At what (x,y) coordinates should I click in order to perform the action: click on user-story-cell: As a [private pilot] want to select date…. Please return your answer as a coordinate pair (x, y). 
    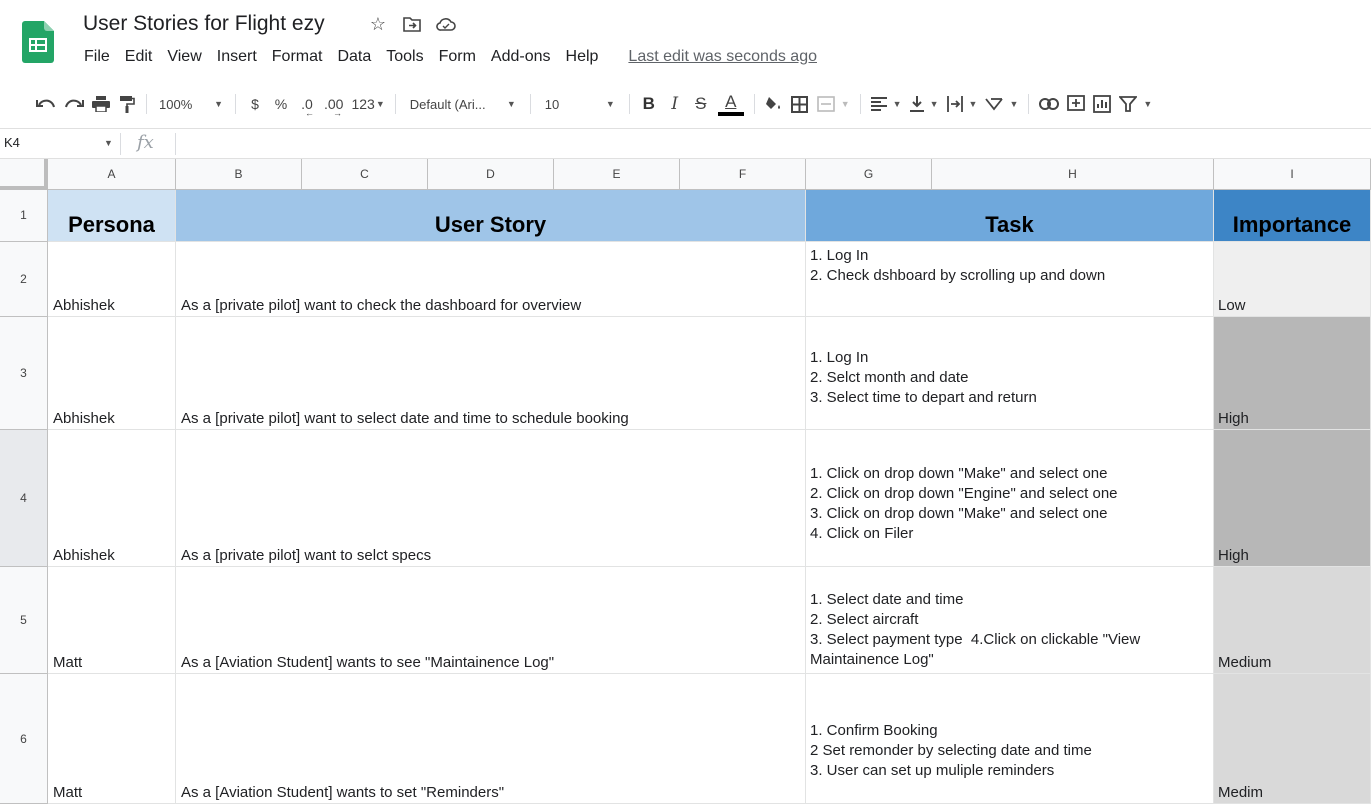
    Looking at the image, I should click on (491, 373).